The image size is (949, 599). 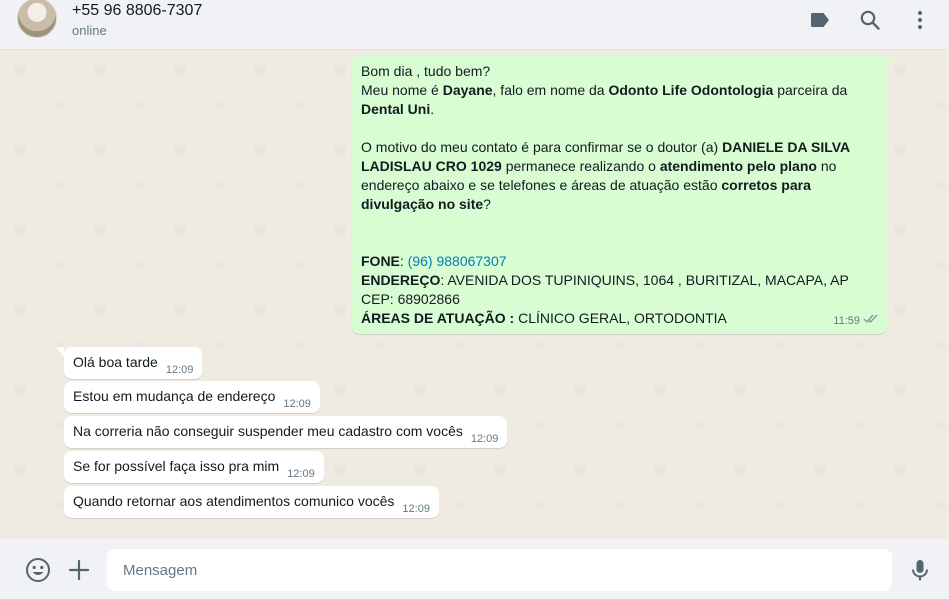 What do you see at coordinates (426, 71) in the screenshot?
I see `message-greeting: Bom dia , tudo bem?` at bounding box center [426, 71].